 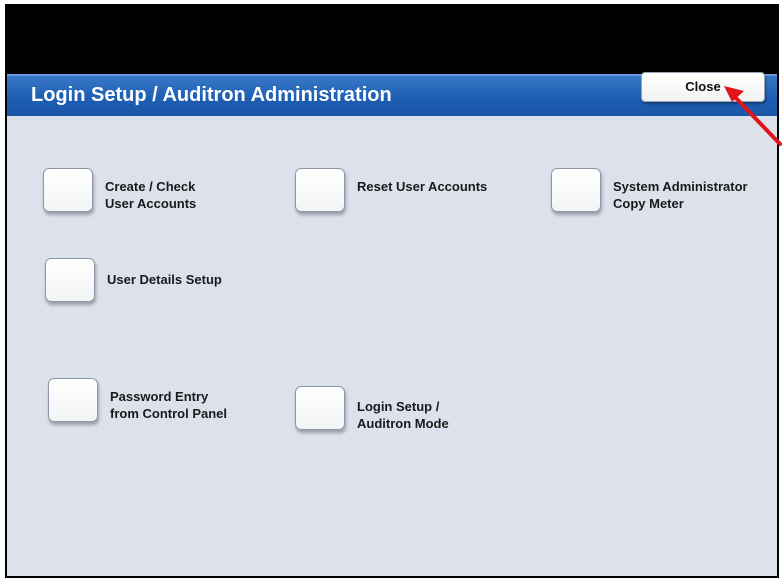 What do you see at coordinates (576, 190) in the screenshot?
I see `system-administrator-copy-meter-button` at bounding box center [576, 190].